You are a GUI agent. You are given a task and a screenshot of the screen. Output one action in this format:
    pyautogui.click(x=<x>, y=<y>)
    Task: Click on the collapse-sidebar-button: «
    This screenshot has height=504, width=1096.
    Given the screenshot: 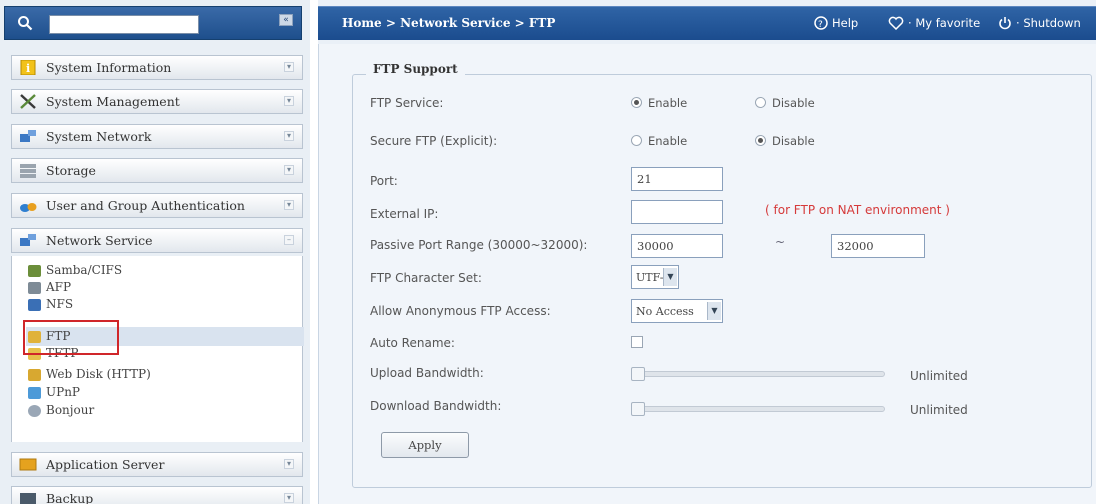 What is the action you would take?
    pyautogui.click(x=286, y=20)
    